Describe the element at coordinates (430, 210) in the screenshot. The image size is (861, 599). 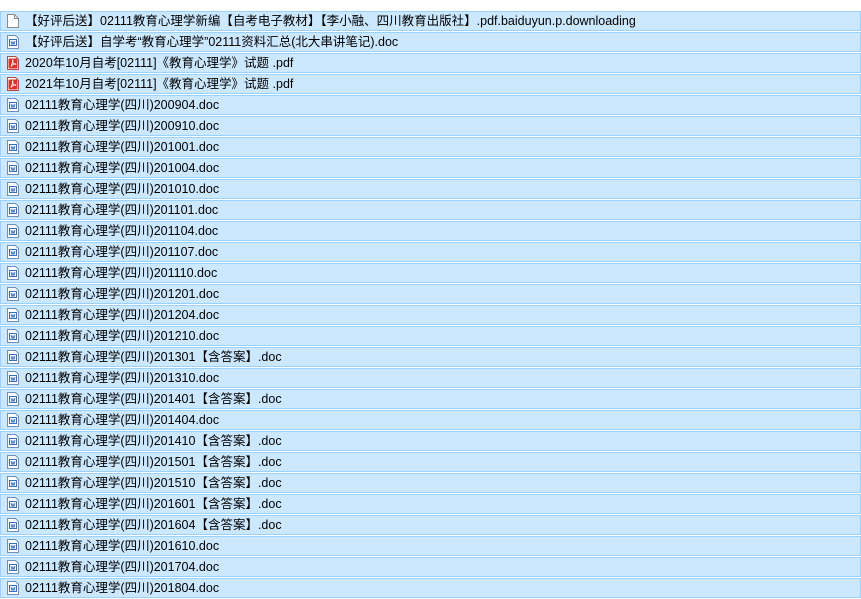
I see `file-row: 02111教育心理学(四川)201101.doc` at that location.